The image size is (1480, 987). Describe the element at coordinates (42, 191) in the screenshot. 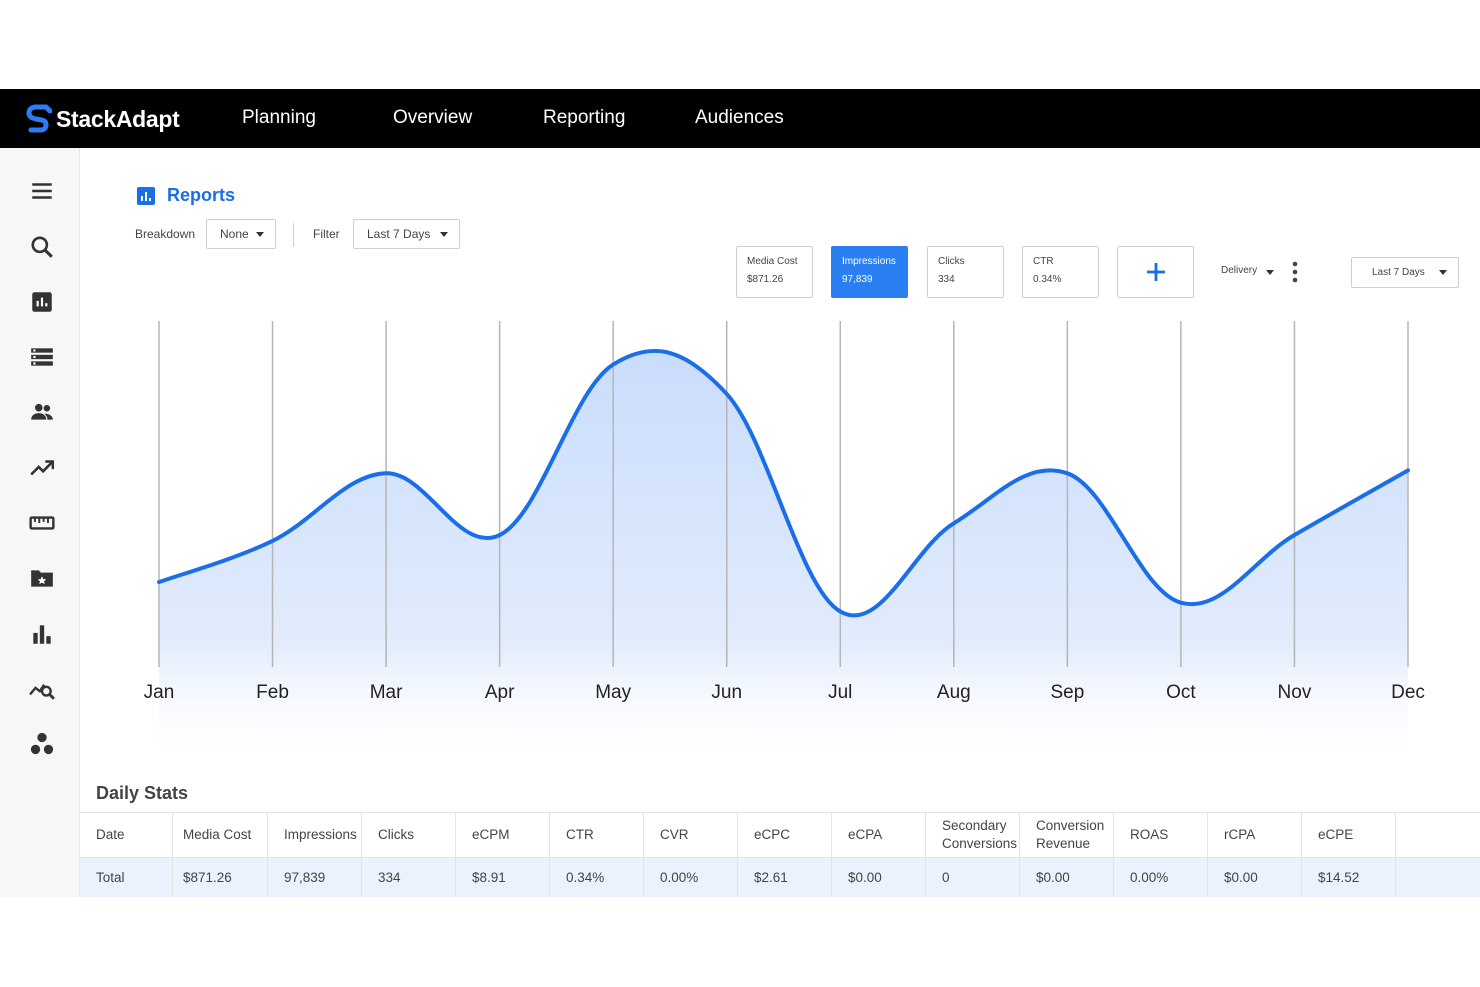

I see `menu-icon` at that location.